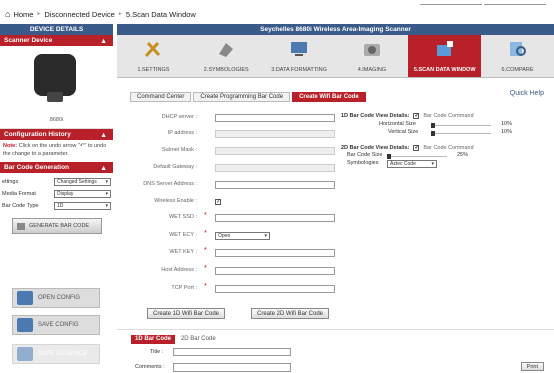 This screenshot has width=554, height=373. What do you see at coordinates (37, 167) in the screenshot?
I see `barcode-gen-label: Bar Code Generation` at bounding box center [37, 167].